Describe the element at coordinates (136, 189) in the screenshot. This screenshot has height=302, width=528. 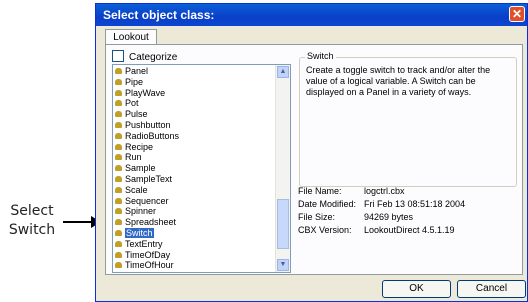
I see `list-item-label: Scale` at that location.